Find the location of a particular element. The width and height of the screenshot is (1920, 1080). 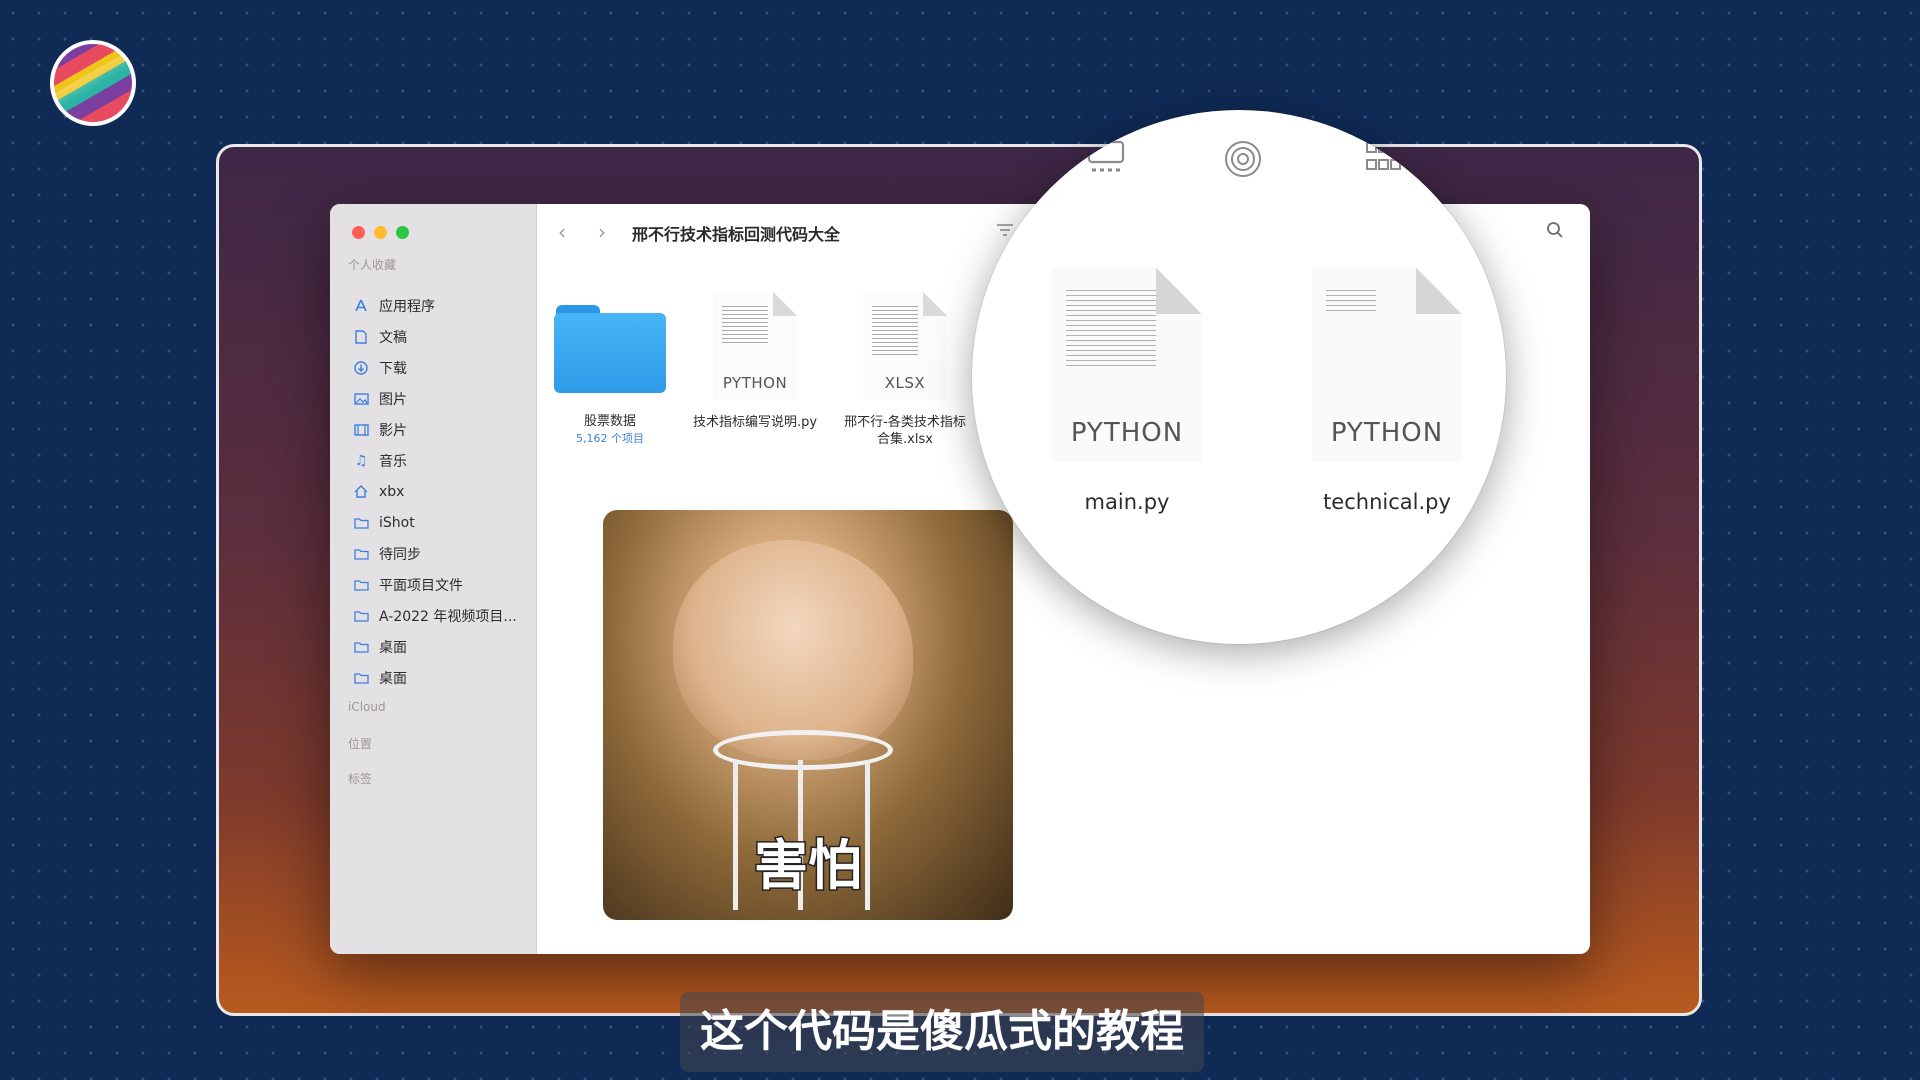

file-item-indicator-guide: PYTHON 技术指标编写说明.py is located at coordinates (755, 361).